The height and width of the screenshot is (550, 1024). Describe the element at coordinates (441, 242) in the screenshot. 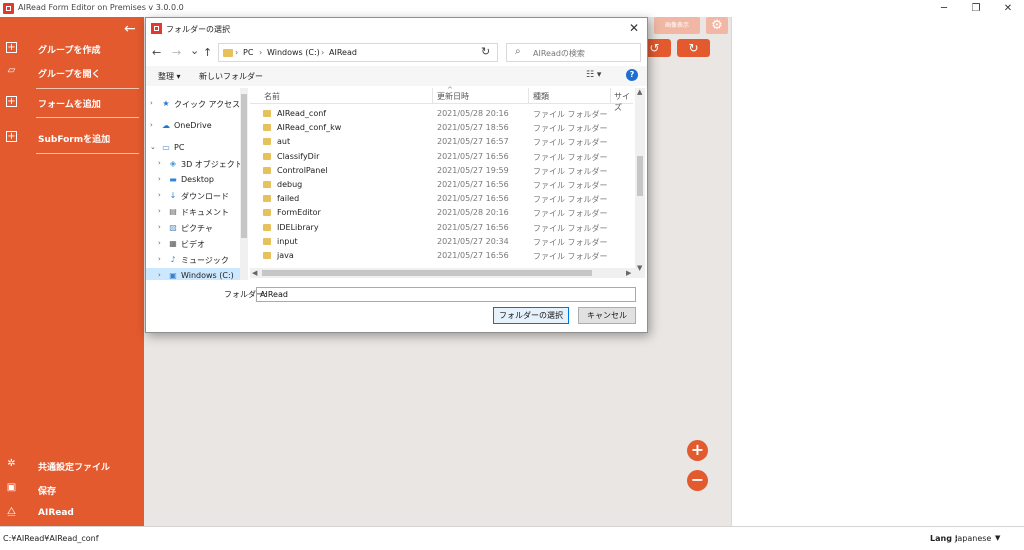

I see `list-item: input 2021/05/27 20:34 ファイル フォルダー` at that location.